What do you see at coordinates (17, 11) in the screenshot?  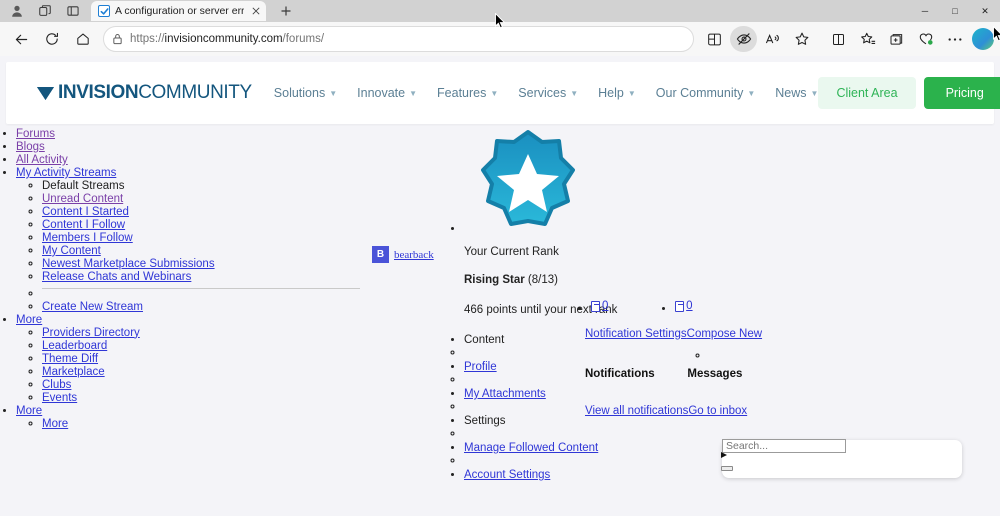 I see `profile-avatar-icon` at bounding box center [17, 11].